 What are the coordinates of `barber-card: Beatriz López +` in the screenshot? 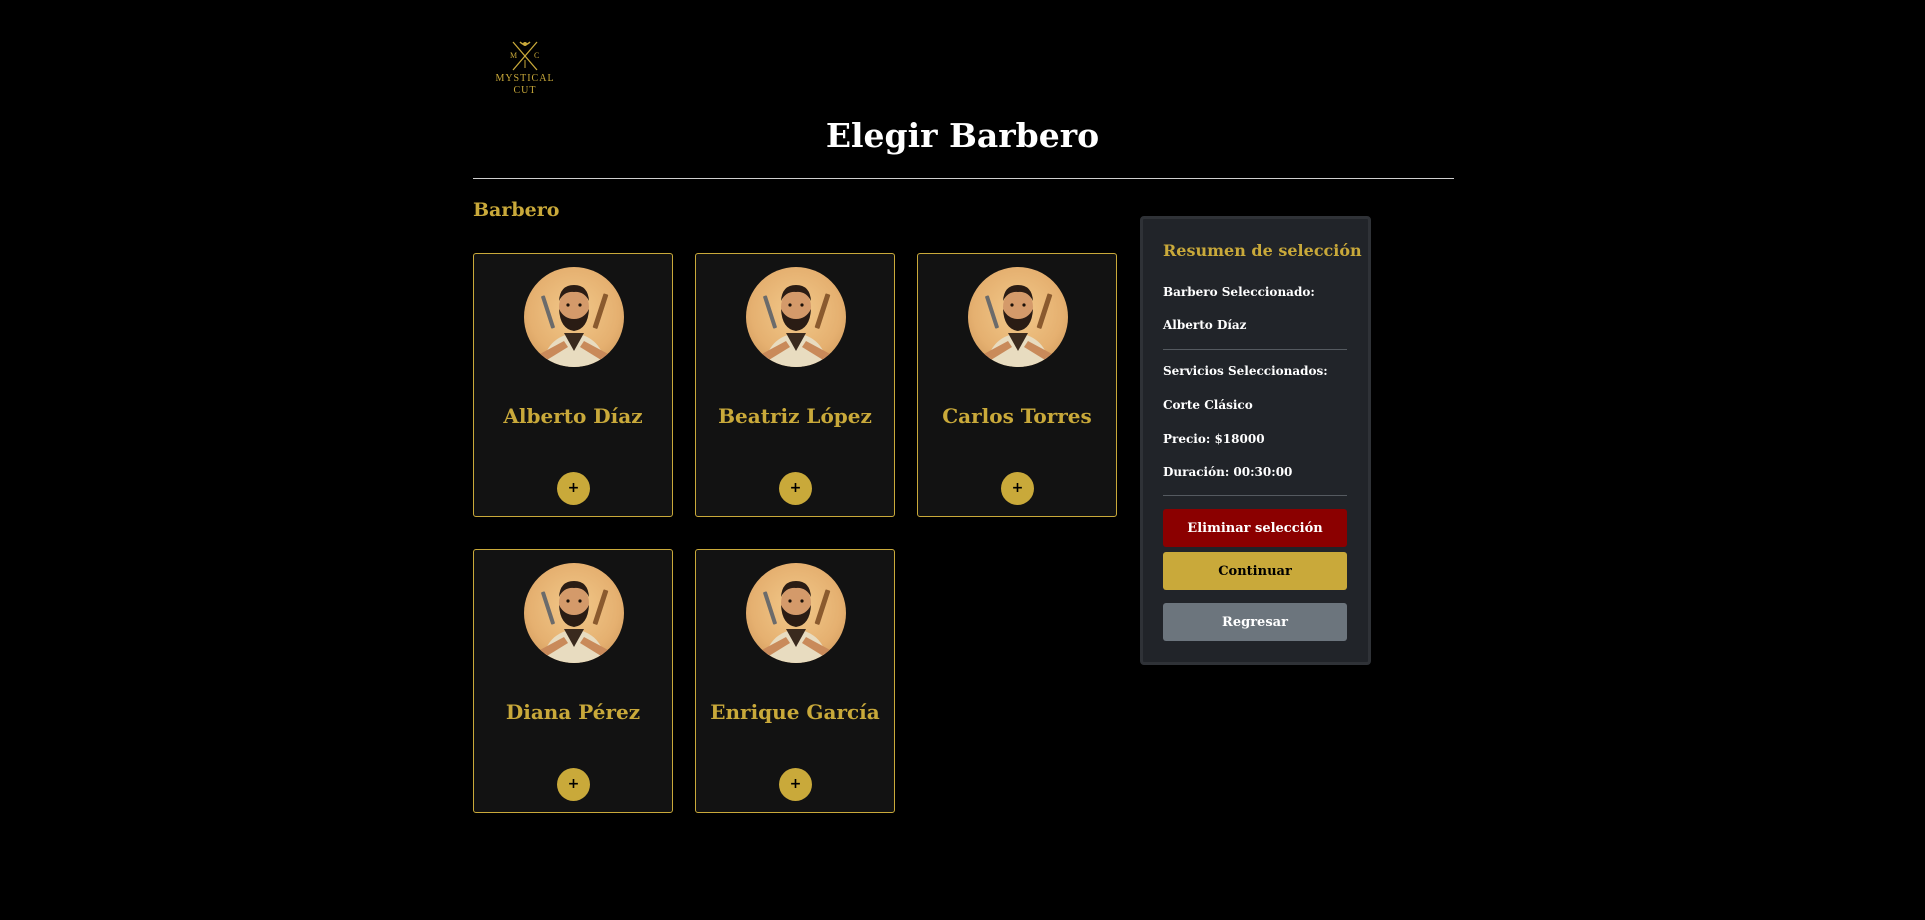 It's located at (795, 385).